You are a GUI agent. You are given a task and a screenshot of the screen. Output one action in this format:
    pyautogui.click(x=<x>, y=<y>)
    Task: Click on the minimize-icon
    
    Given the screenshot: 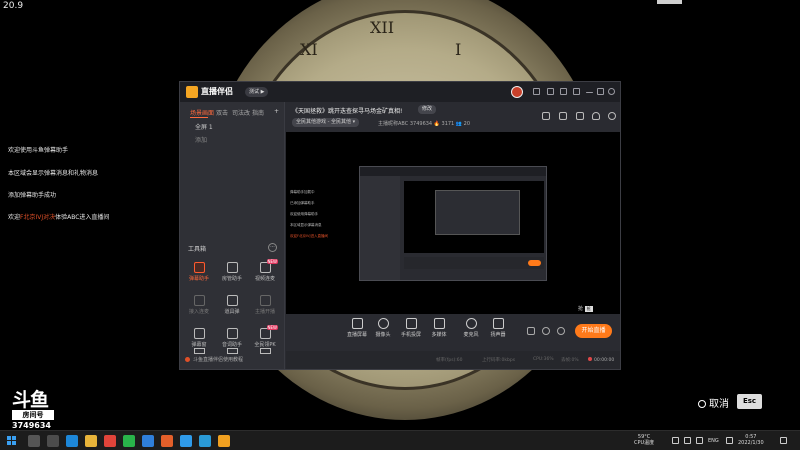 What is the action you would take?
    pyautogui.click(x=589, y=92)
    